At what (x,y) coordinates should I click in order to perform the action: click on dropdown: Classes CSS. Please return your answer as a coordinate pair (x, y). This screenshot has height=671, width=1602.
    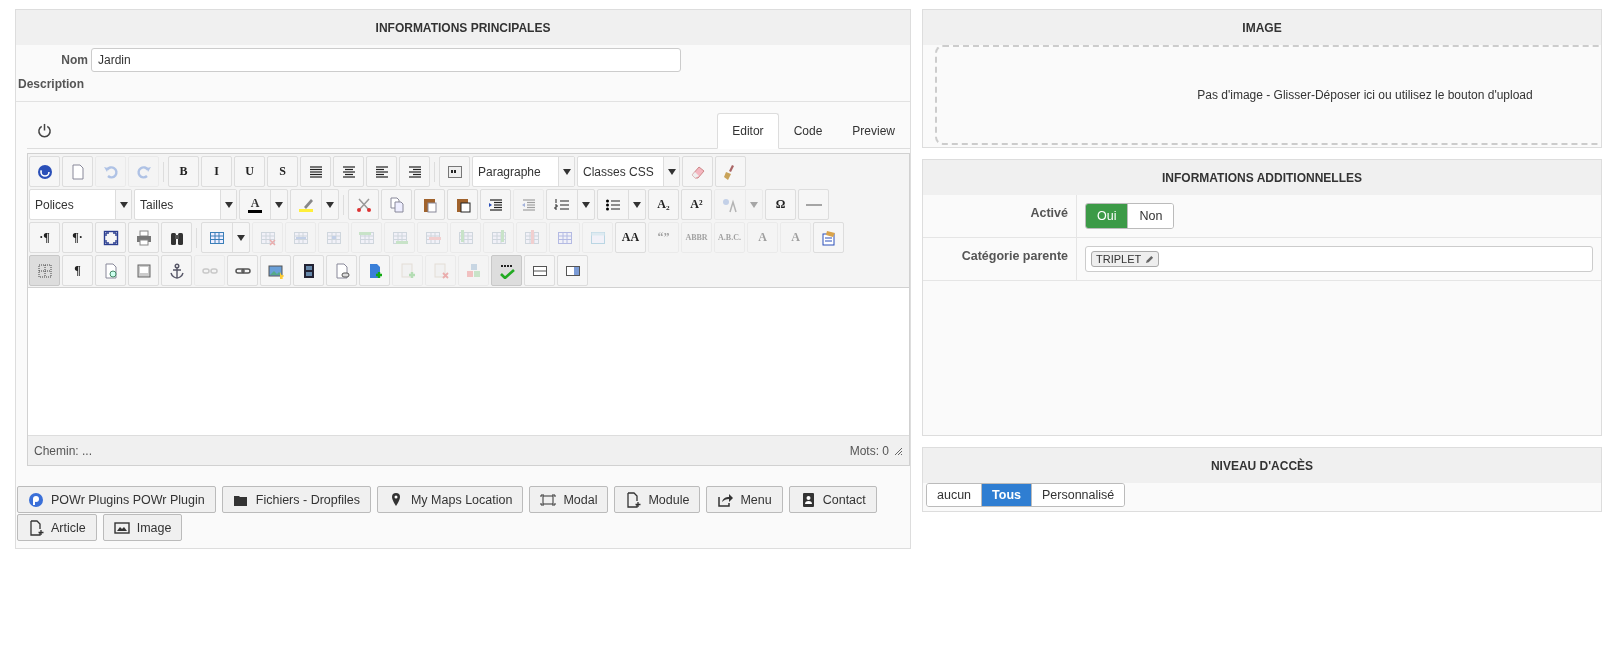
    Looking at the image, I should click on (628, 171).